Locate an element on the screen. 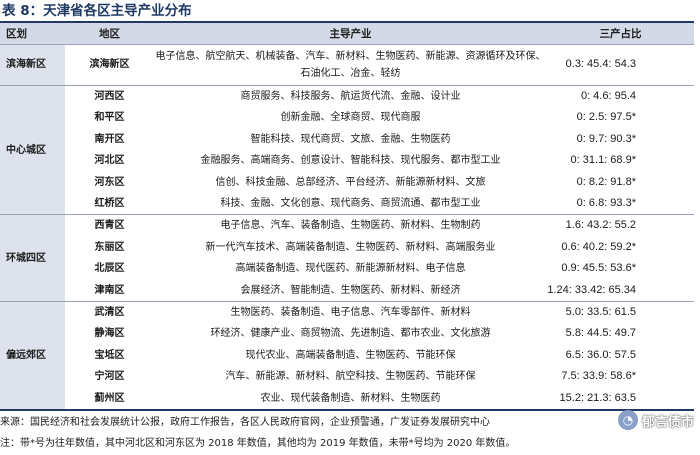  table-row: 南开区 智能科技、现代商贸、文旅、金融、生物医药 0: 9.7: 90.3* is located at coordinates (347, 139).